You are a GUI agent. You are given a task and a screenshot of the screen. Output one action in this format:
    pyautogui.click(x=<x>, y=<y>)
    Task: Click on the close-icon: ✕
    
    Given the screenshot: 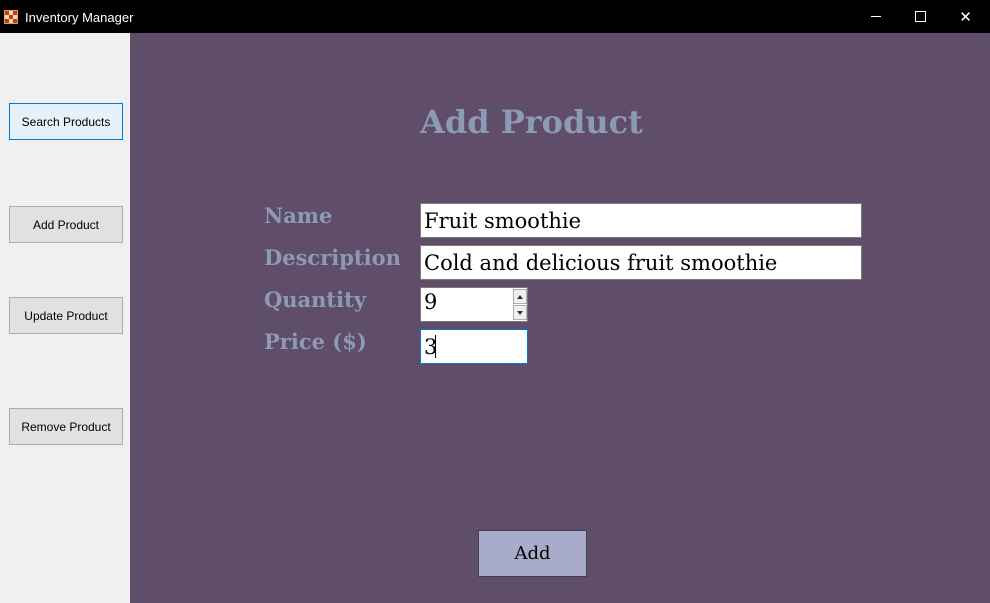 What is the action you would take?
    pyautogui.click(x=965, y=16)
    